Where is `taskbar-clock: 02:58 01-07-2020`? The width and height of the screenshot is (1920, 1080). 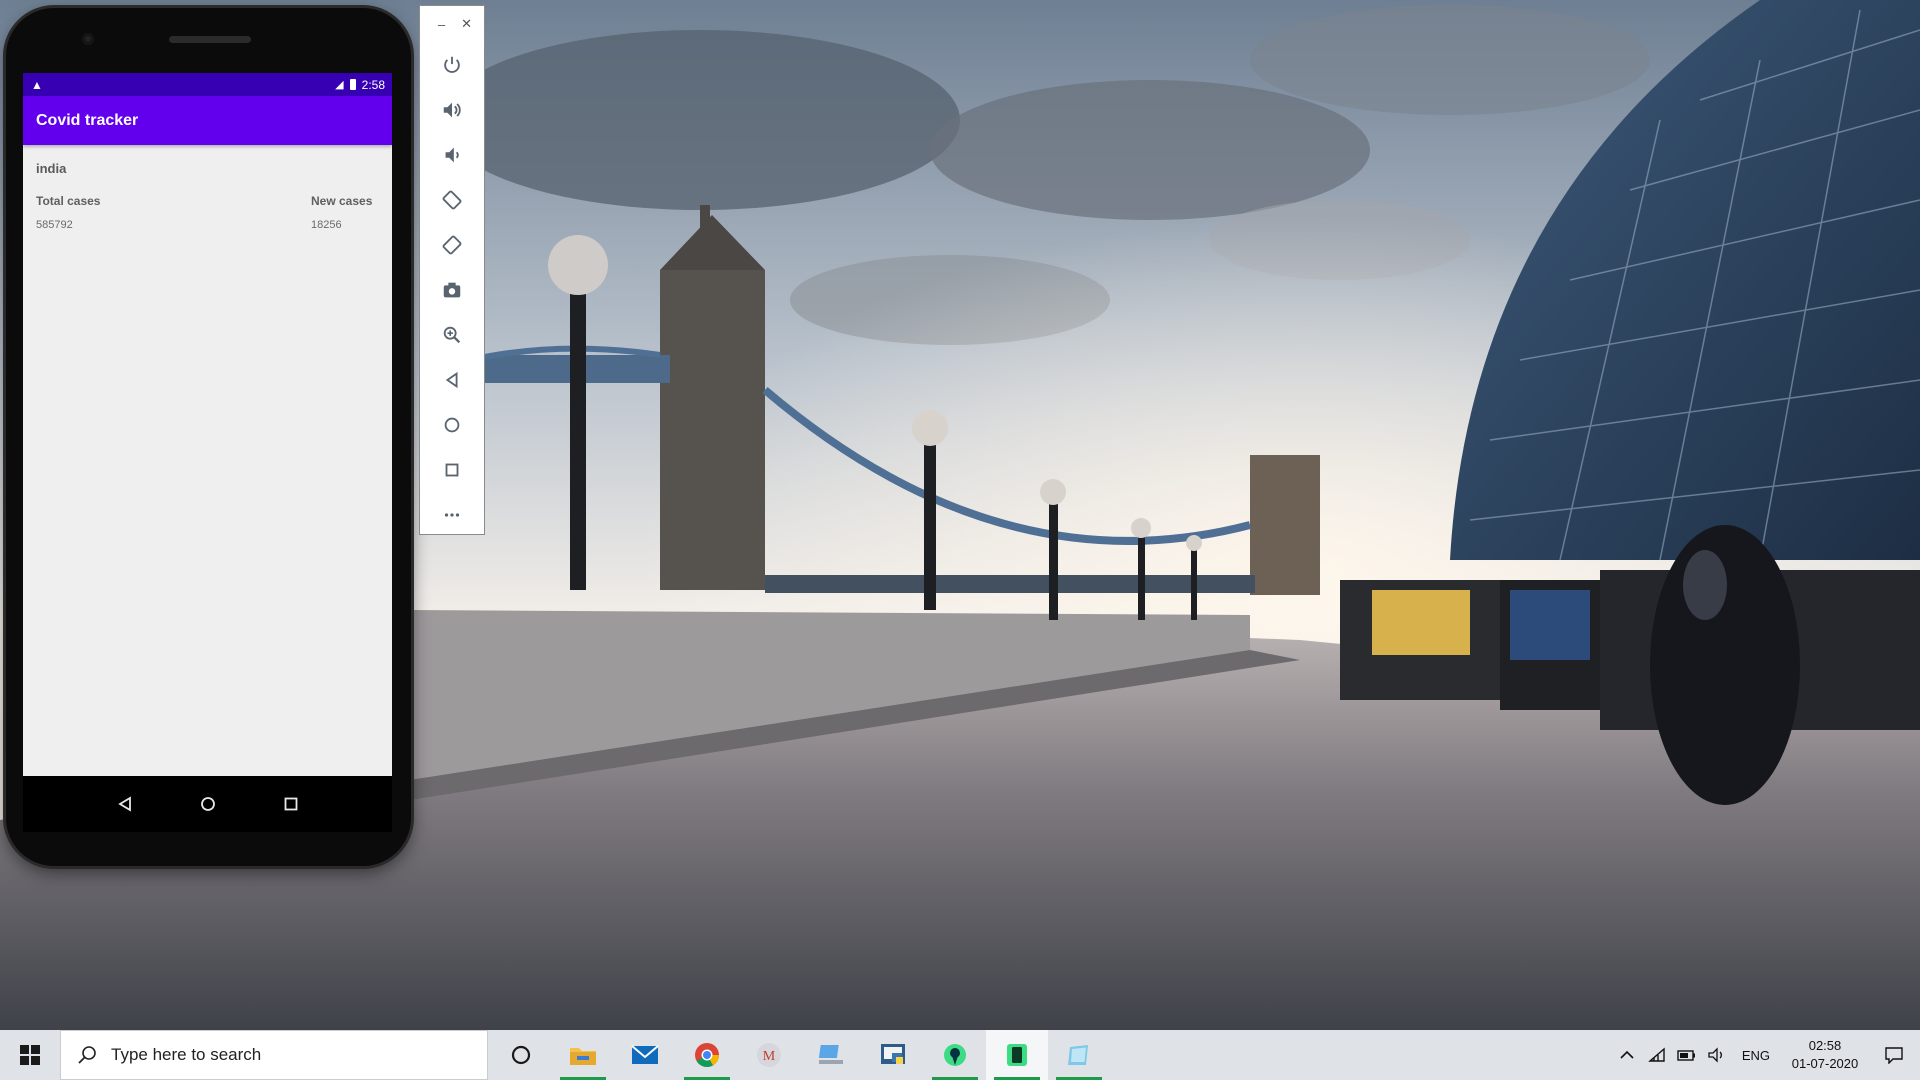 taskbar-clock: 02:58 01-07-2020 is located at coordinates (1825, 1055).